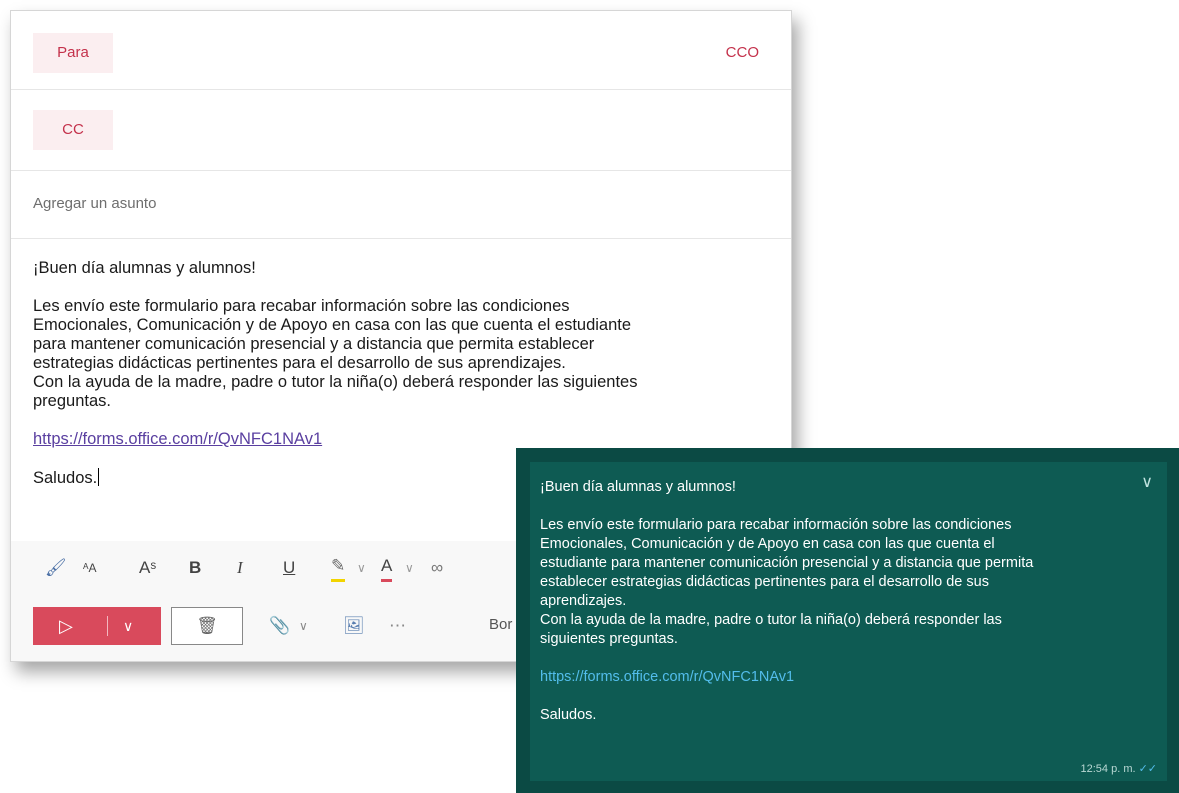  I want to click on message-closing: Saludos., so click(568, 715).